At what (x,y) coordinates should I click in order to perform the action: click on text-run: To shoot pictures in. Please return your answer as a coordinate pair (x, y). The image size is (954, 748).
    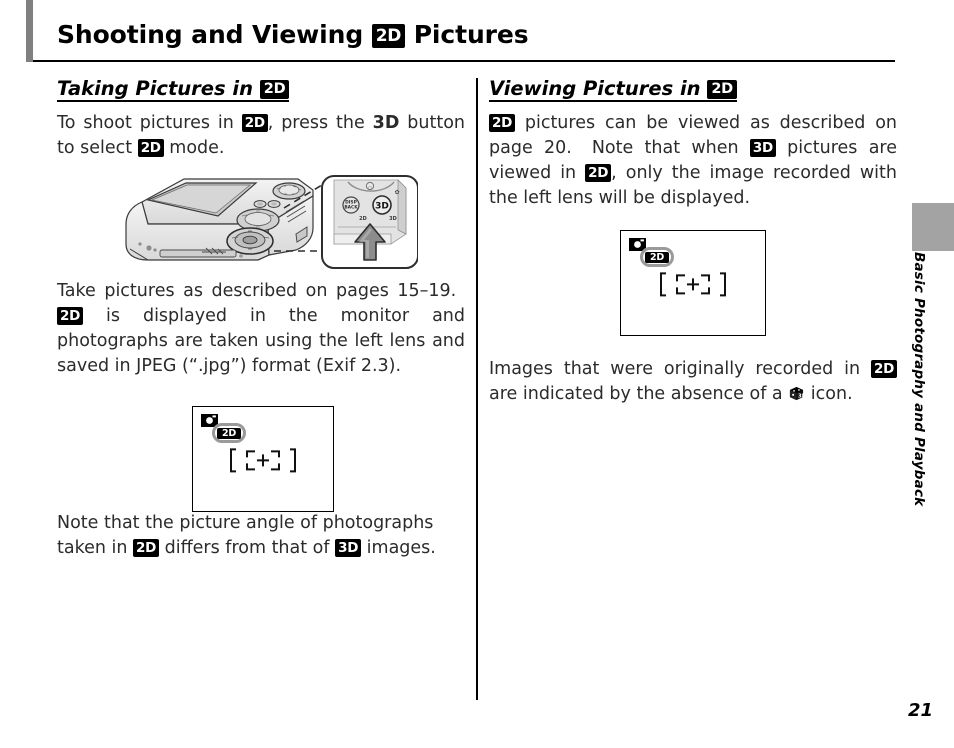
    Looking at the image, I should click on (149, 123).